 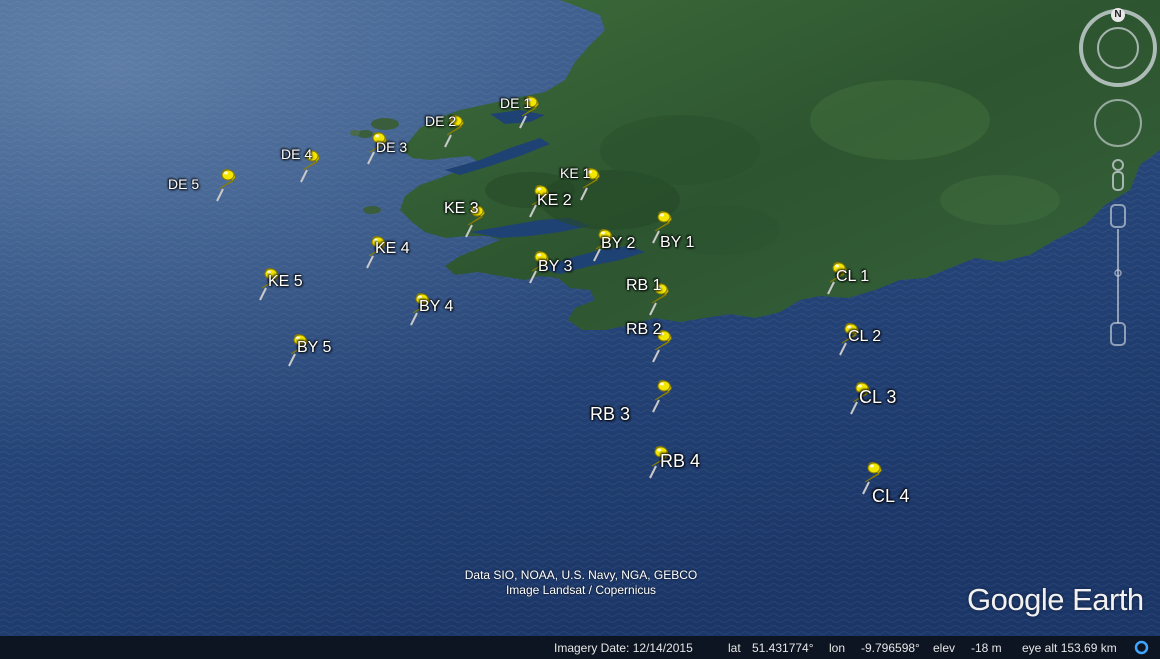 I want to click on placemark-label: DE 4, so click(x=296, y=154).